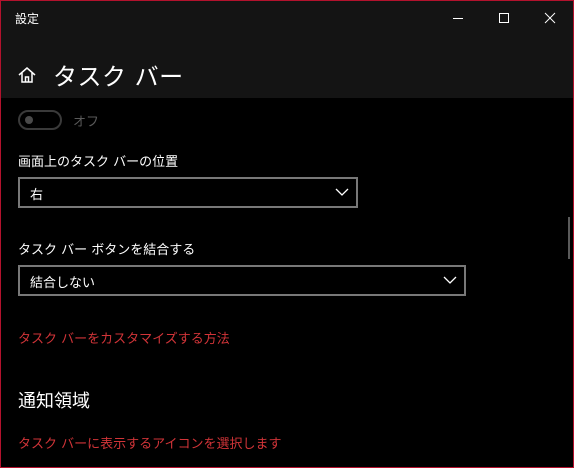 Image resolution: width=574 pixels, height=468 pixels. I want to click on notification-area-heading: 通知領域, so click(54, 401).